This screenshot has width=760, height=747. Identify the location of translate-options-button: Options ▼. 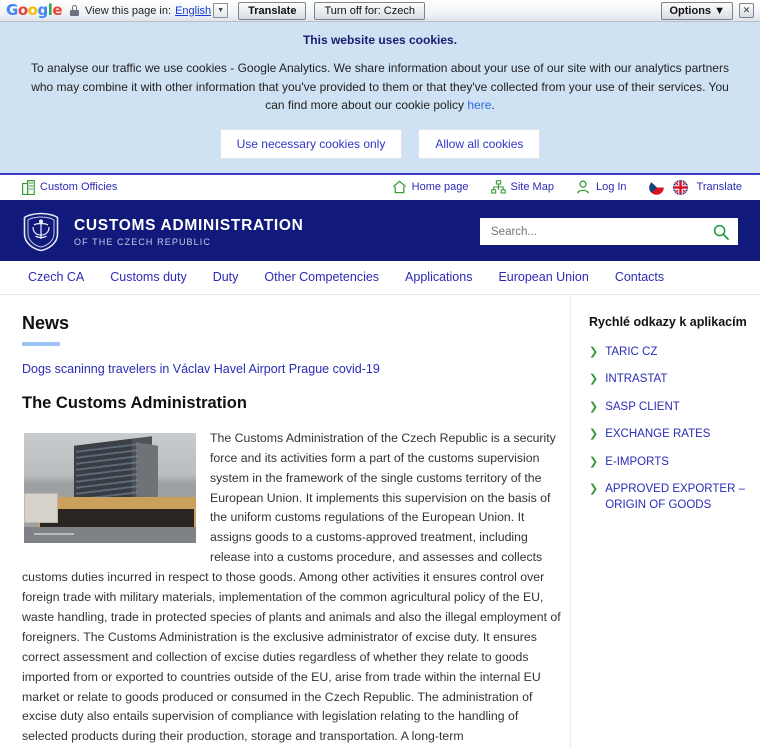
(697, 10).